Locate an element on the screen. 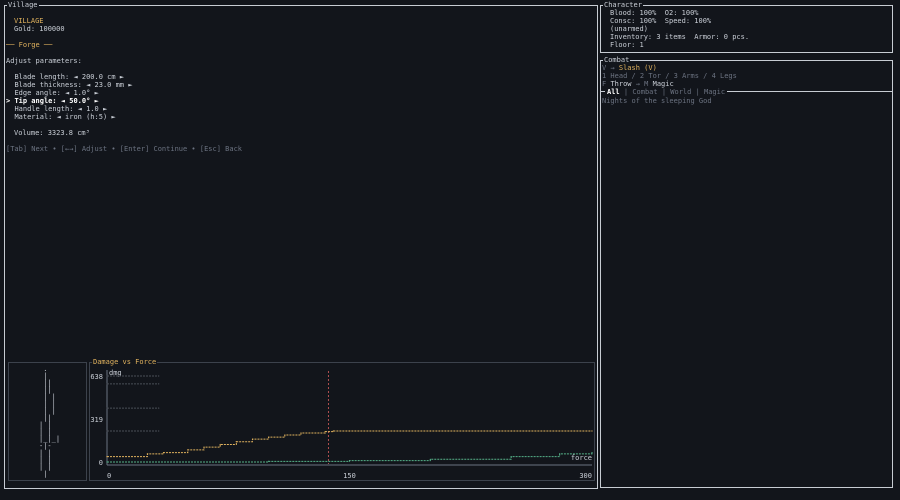  param-text: Edge angle: ◄ 1.0° ► is located at coordinates (56, 93).